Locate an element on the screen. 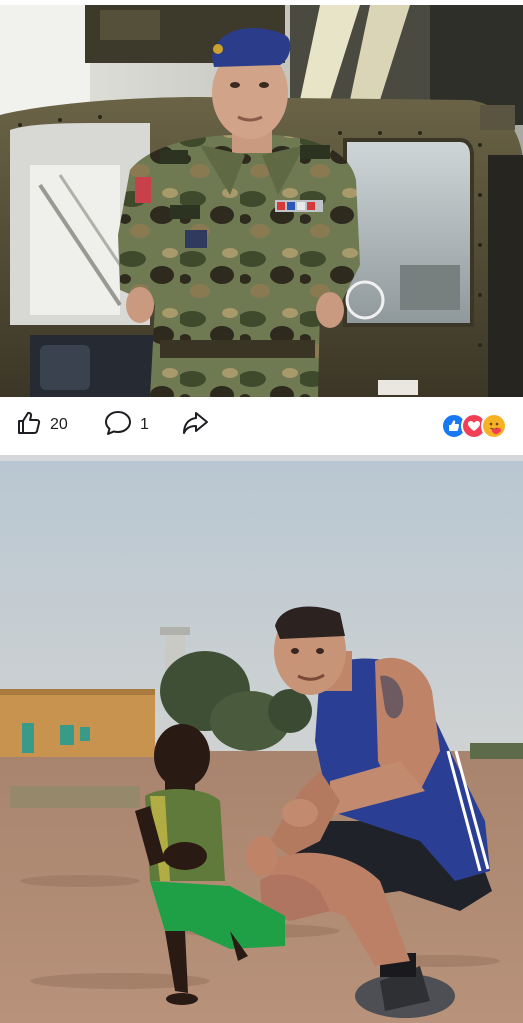 Image resolution: width=523 pixels, height=1023 pixels. share-arrow-icon is located at coordinates (195, 425).